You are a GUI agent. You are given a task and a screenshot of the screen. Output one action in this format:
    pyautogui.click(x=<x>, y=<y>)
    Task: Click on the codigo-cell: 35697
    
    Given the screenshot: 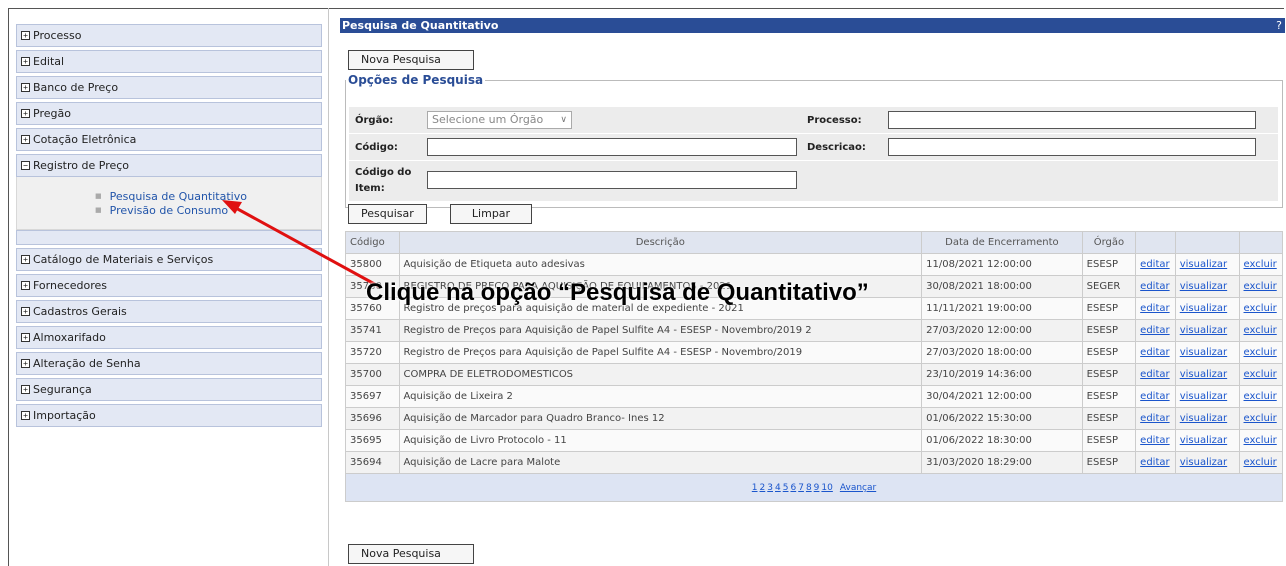 What is the action you would take?
    pyautogui.click(x=372, y=396)
    